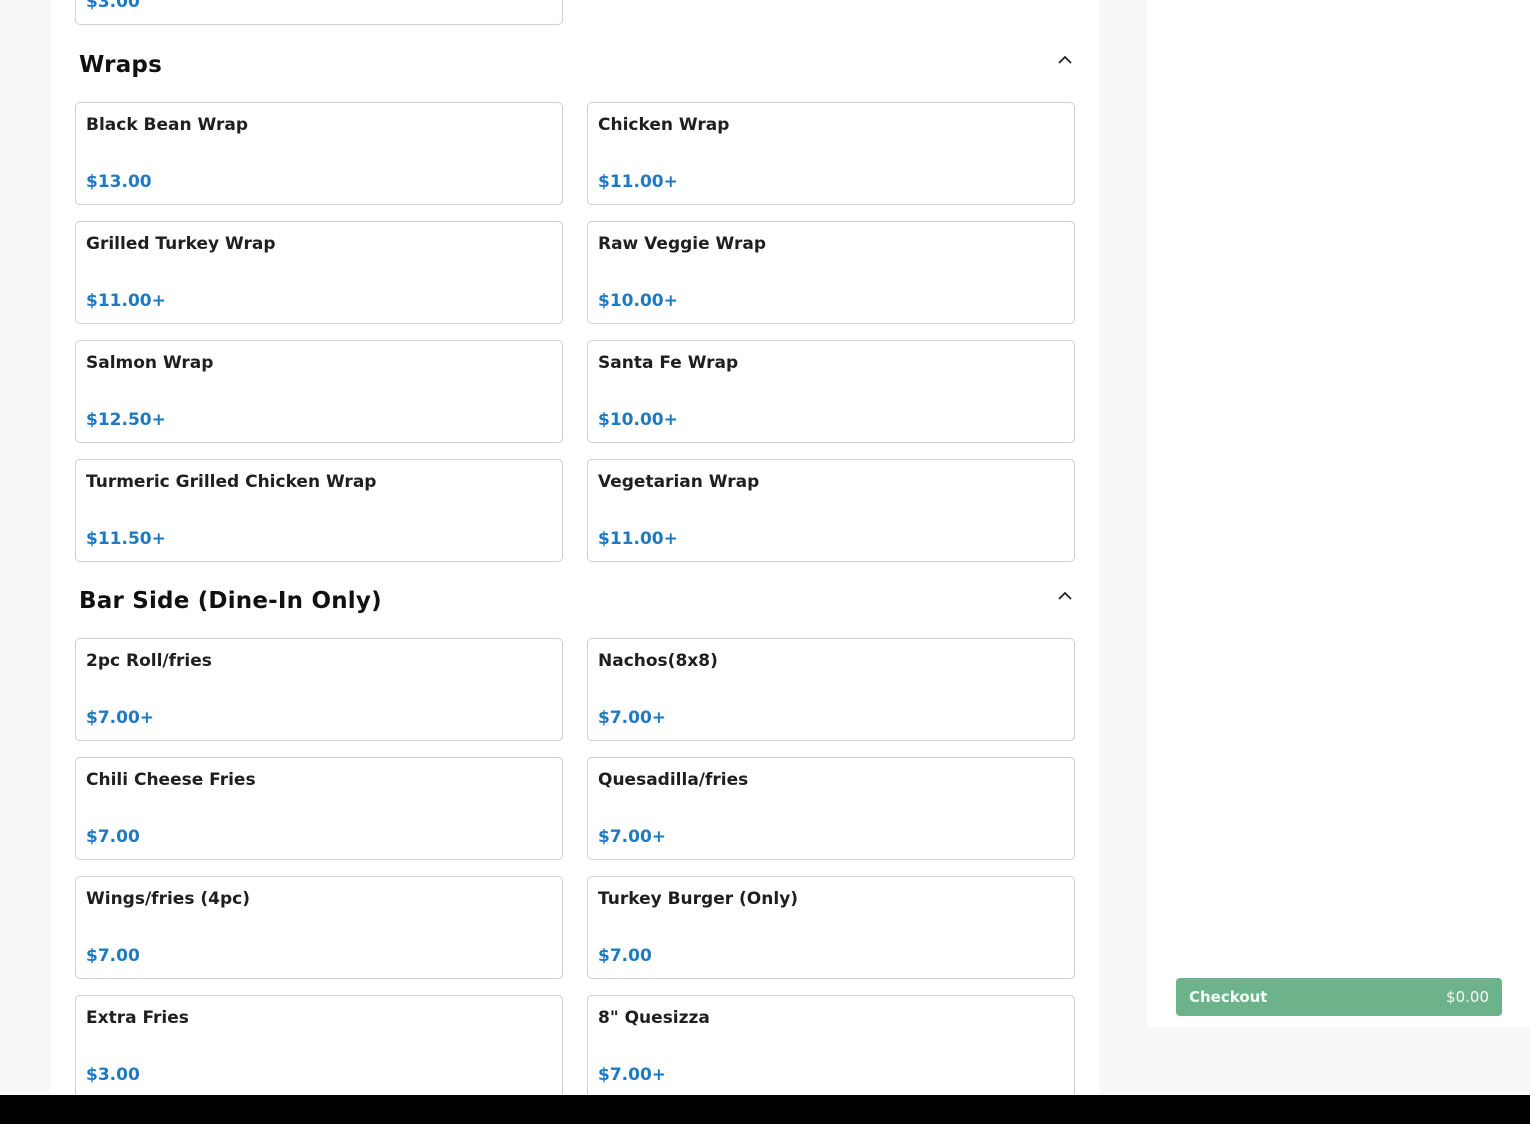 The width and height of the screenshot is (1530, 1124). Describe the element at coordinates (319, 1045) in the screenshot. I see `menu-item-card: Extra Fries $3.00` at that location.